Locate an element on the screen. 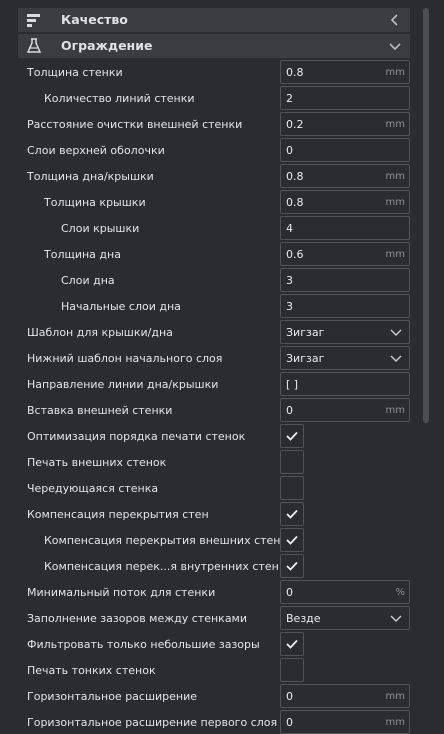 This screenshot has height=734, width=444. setting-label: Горизонтальное расширение первого слоя is located at coordinates (152, 722).